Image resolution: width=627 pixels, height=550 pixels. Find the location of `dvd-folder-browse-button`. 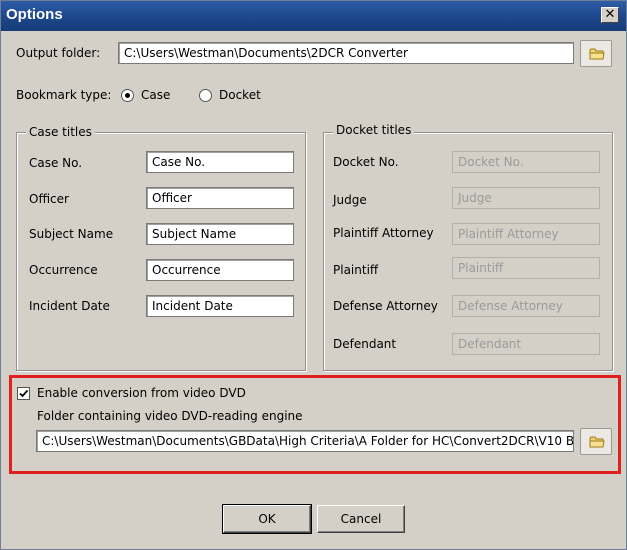

dvd-folder-browse-button is located at coordinates (596, 441).